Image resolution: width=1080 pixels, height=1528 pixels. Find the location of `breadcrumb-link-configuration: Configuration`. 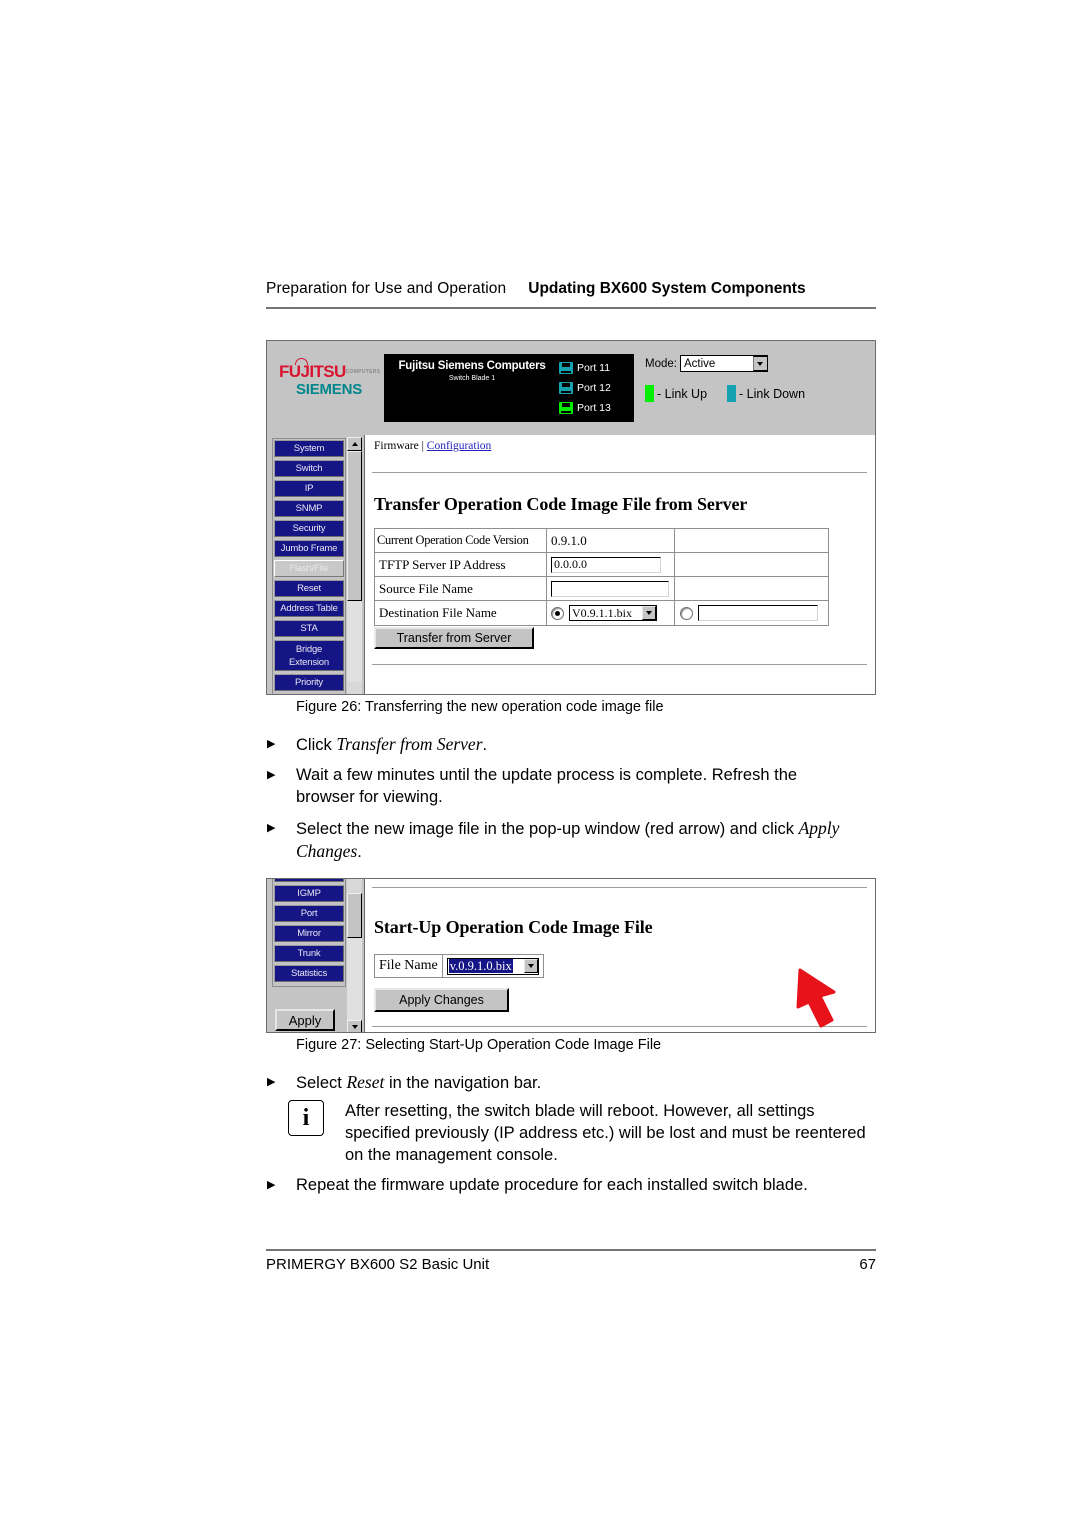

breadcrumb-link-configuration: Configuration is located at coordinates (459, 446).